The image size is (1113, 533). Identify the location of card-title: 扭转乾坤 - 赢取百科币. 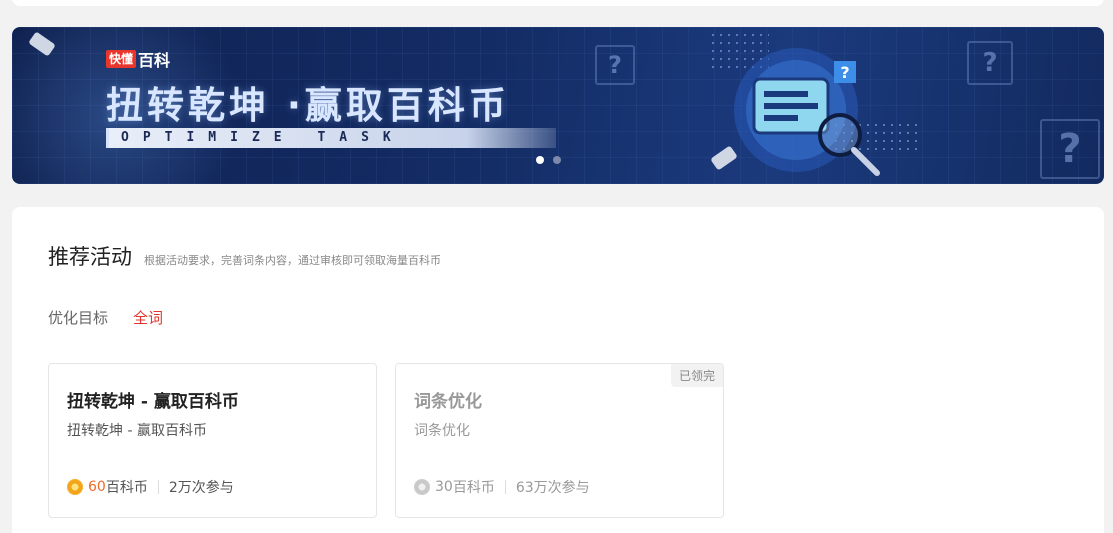
(153, 402).